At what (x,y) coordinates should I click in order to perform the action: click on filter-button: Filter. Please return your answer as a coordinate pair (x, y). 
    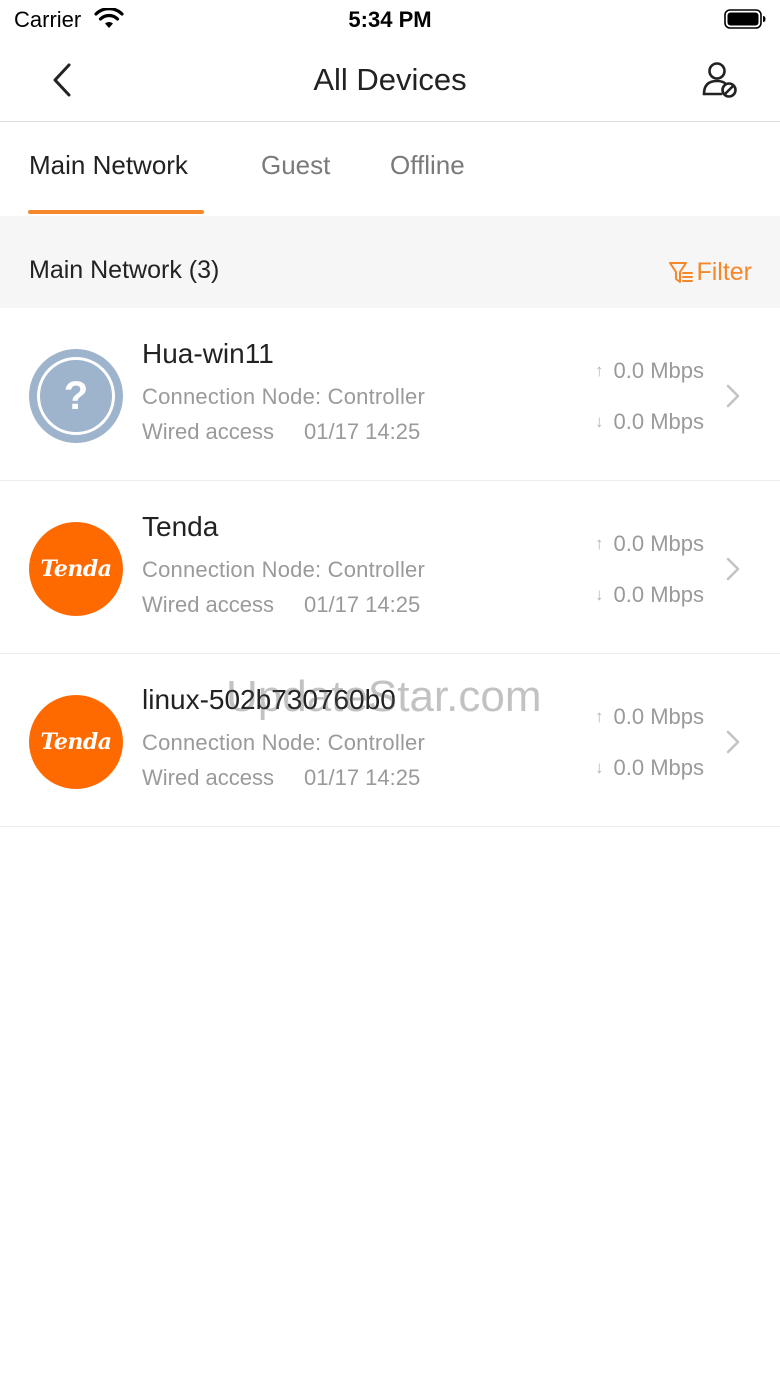
    Looking at the image, I should click on (710, 272).